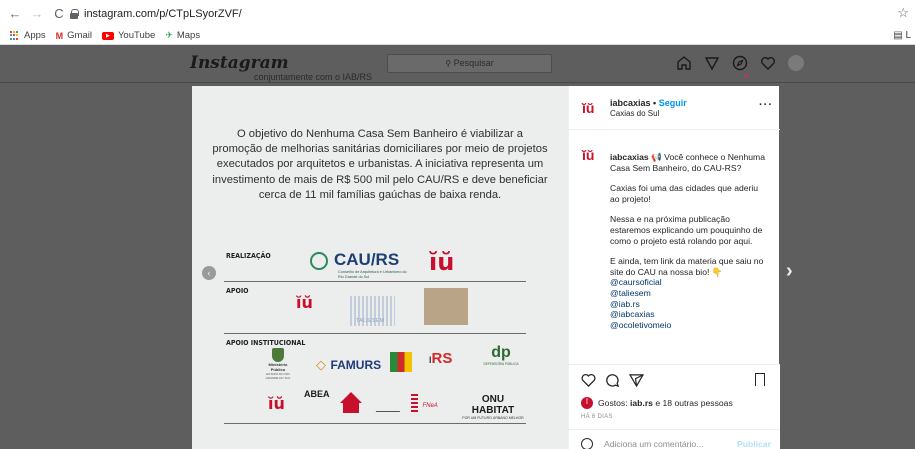 This screenshot has width=915, height=449. I want to click on back-icon: ←, so click(15, 13).